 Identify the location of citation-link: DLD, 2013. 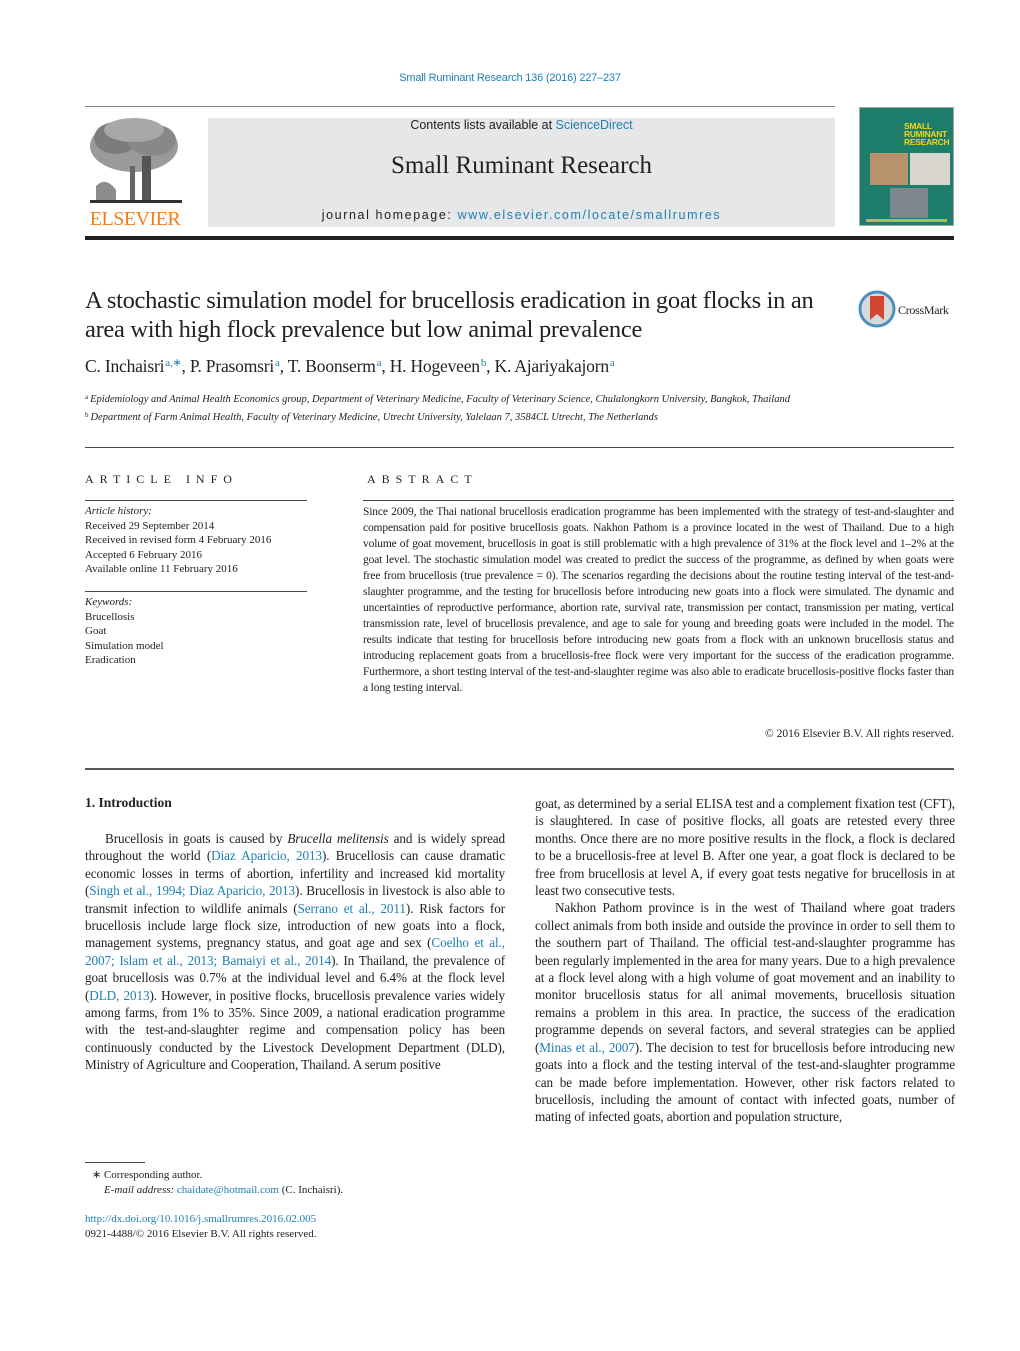
(119, 995).